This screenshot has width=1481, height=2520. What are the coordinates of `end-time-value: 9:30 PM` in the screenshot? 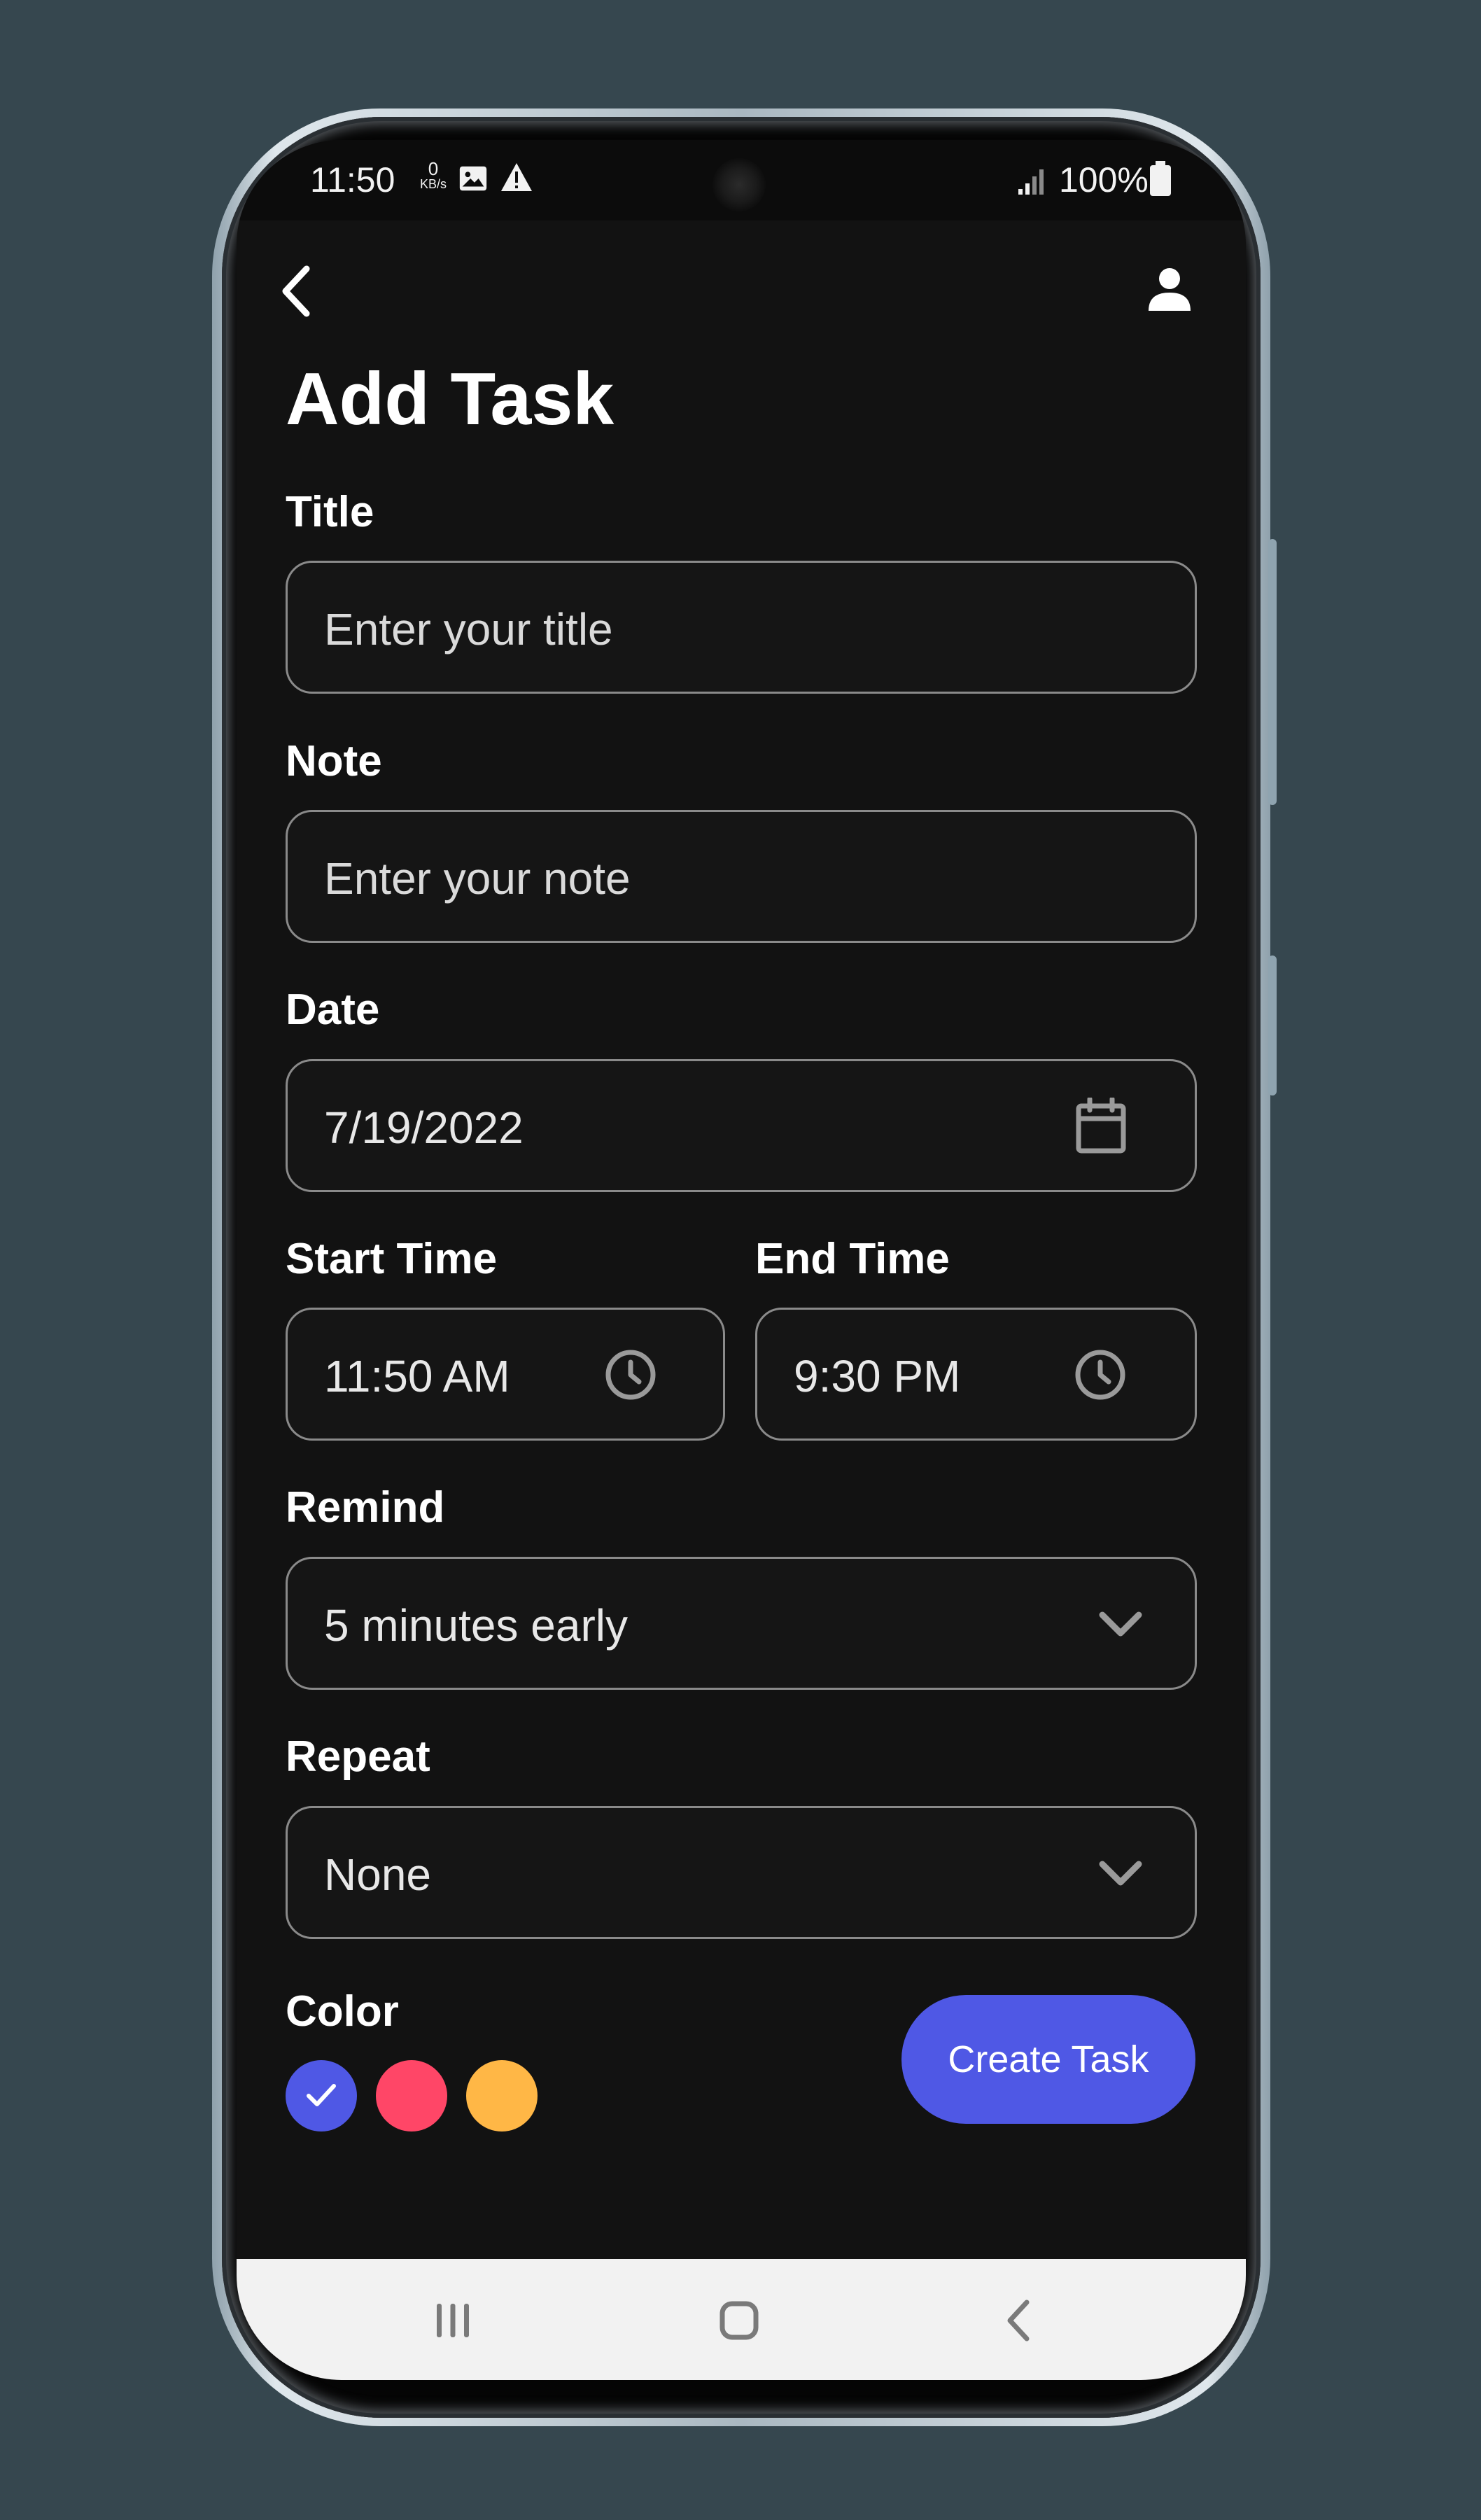 It's located at (877, 1376).